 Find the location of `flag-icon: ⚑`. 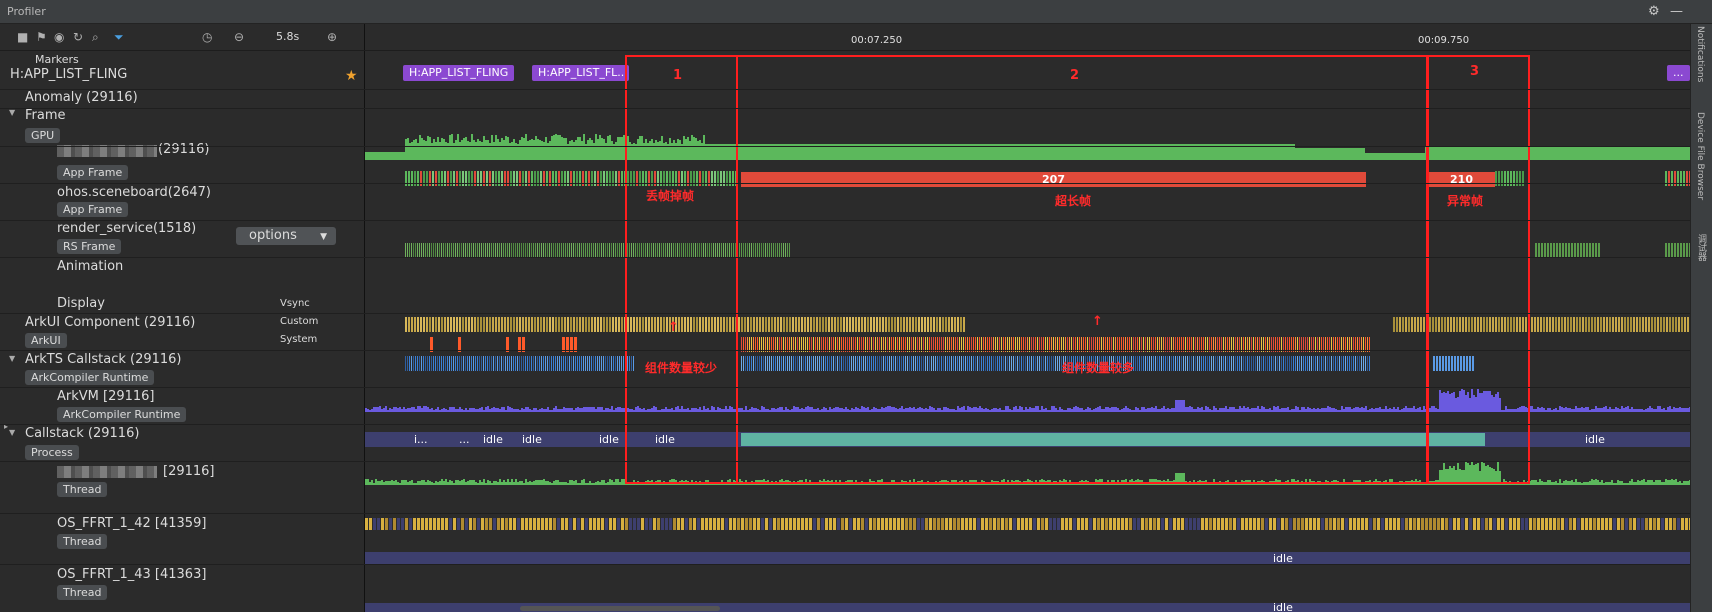

flag-icon: ⚑ is located at coordinates (41, 37).